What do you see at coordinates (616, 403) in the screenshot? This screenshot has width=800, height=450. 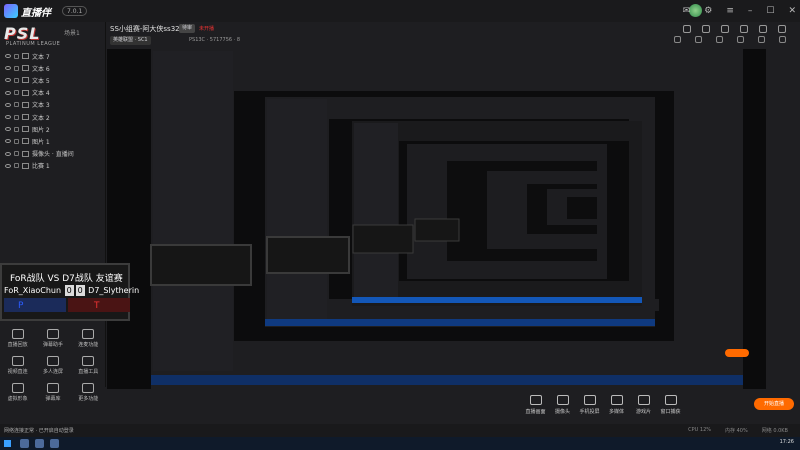 I see `add-media-button: 多媒体` at bounding box center [616, 403].